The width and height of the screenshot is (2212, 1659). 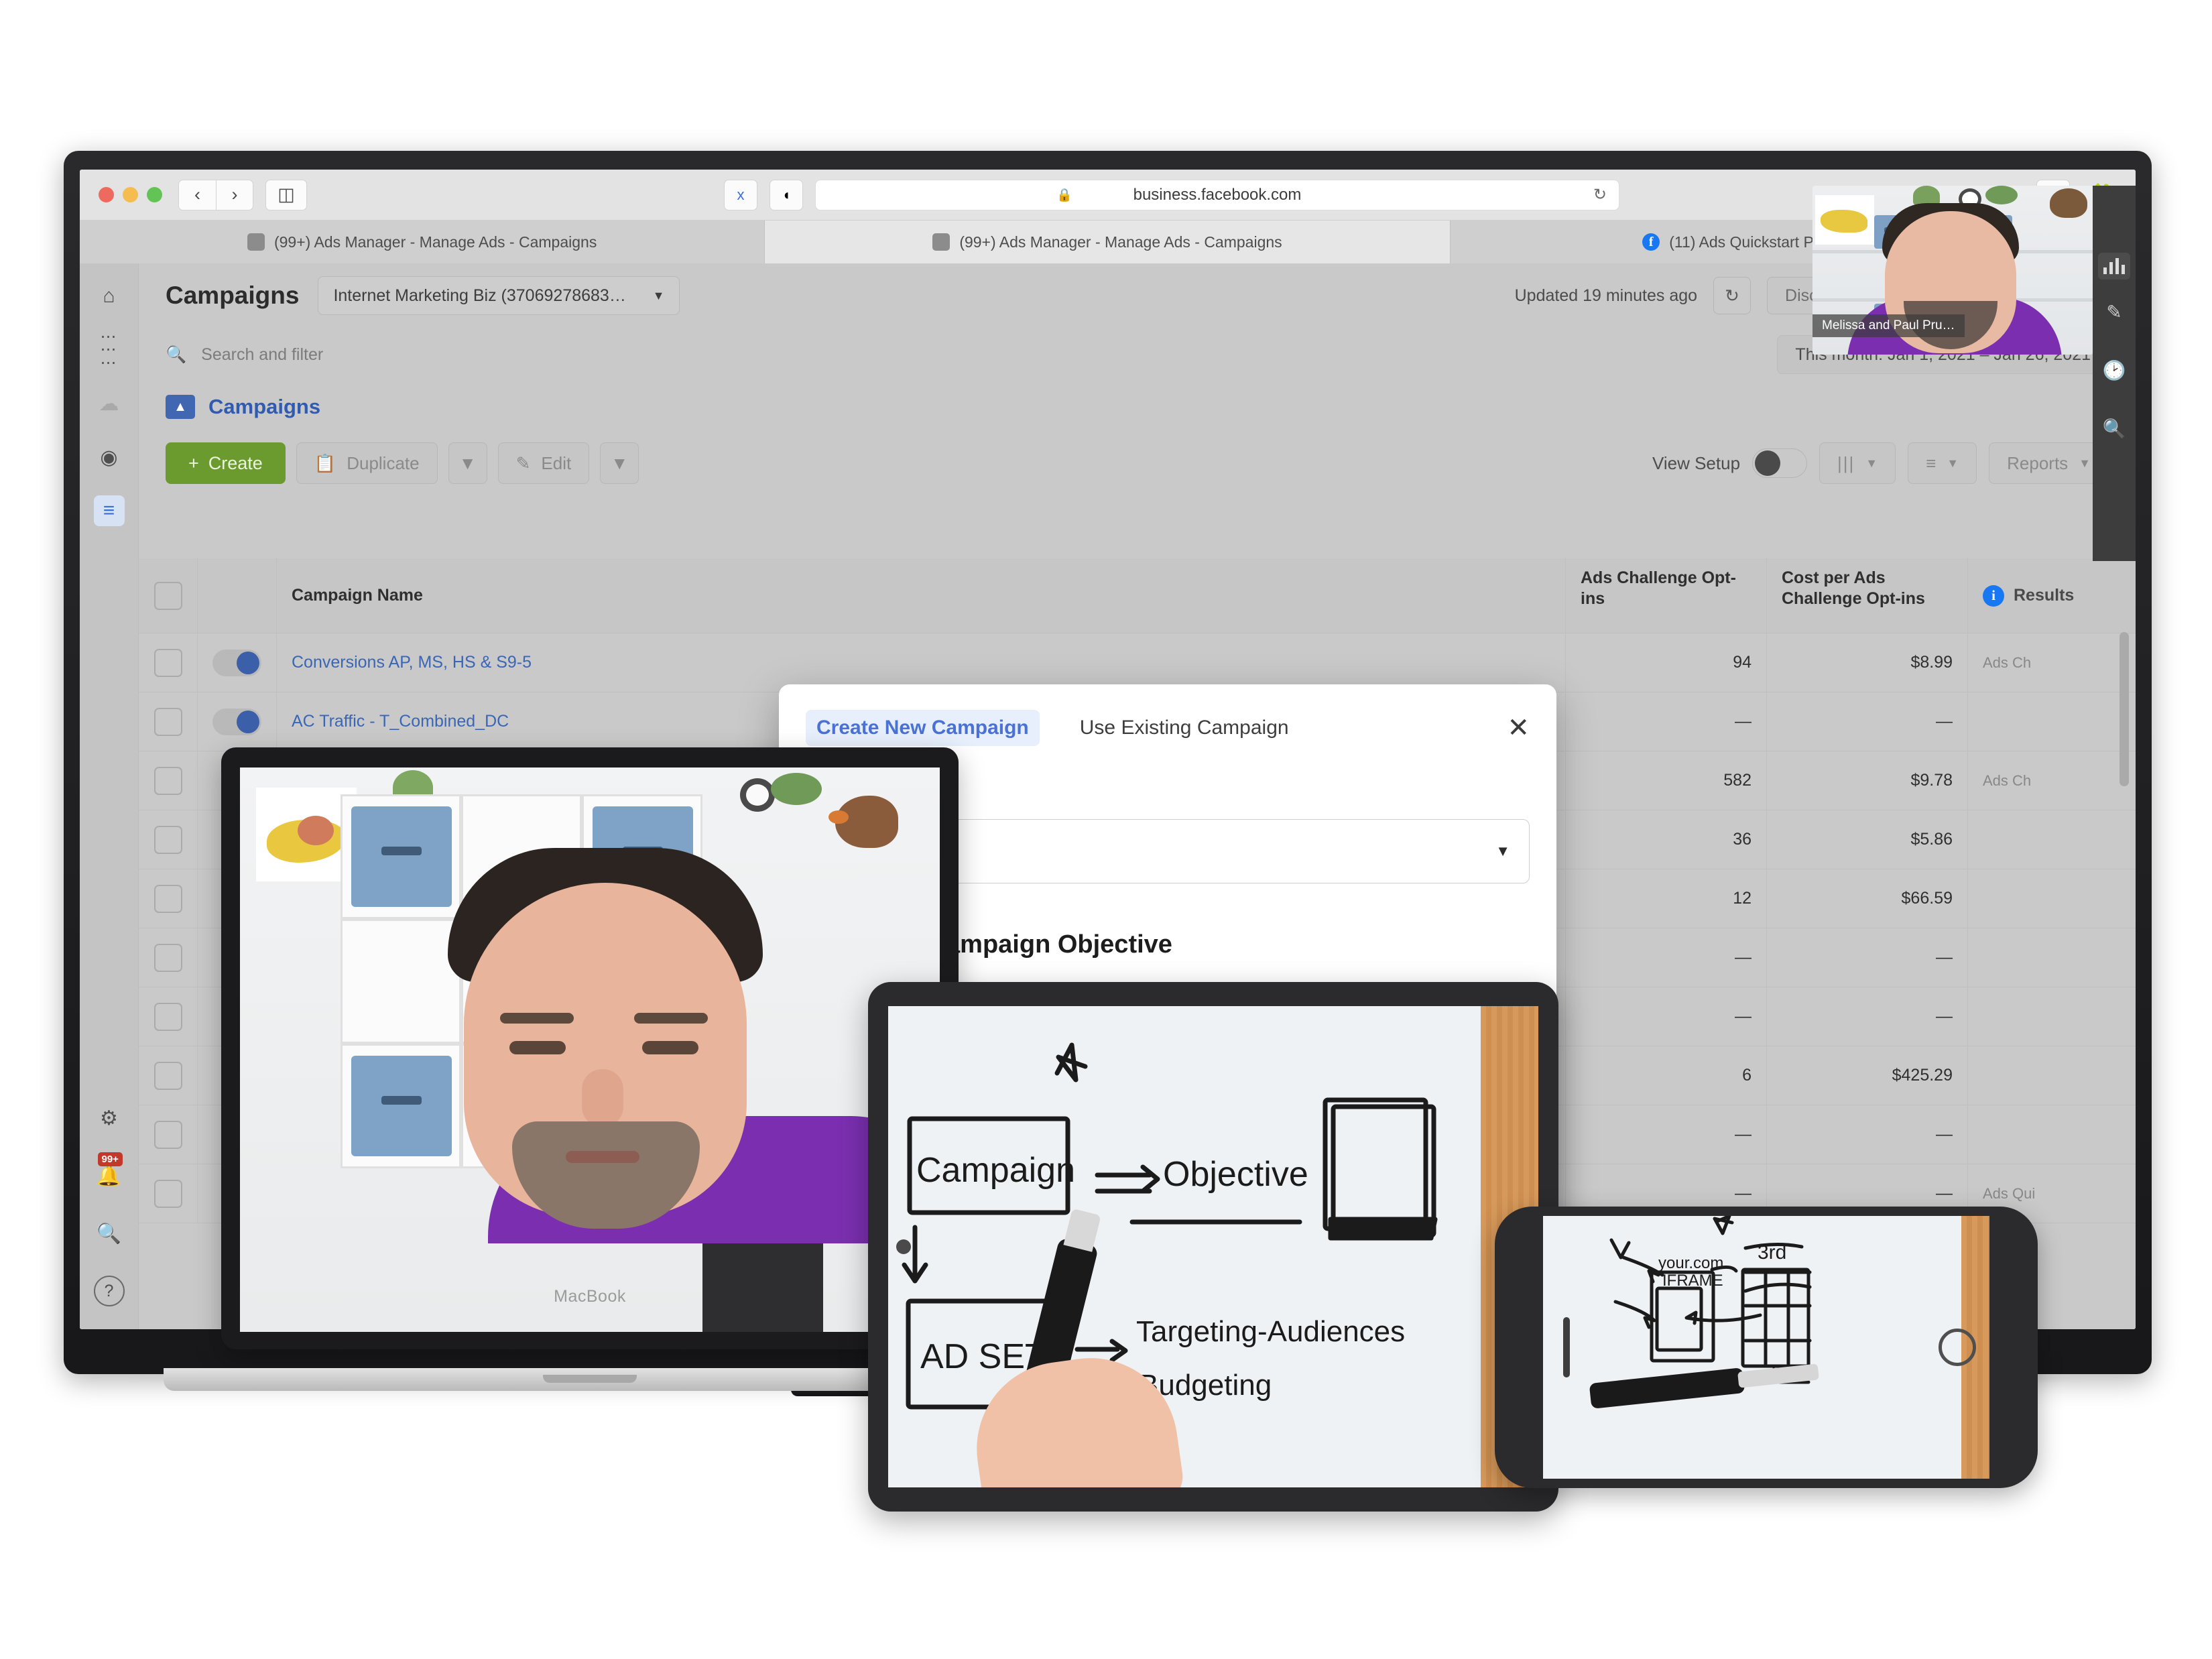 I want to click on macbook-screen, so click(x=590, y=1049).